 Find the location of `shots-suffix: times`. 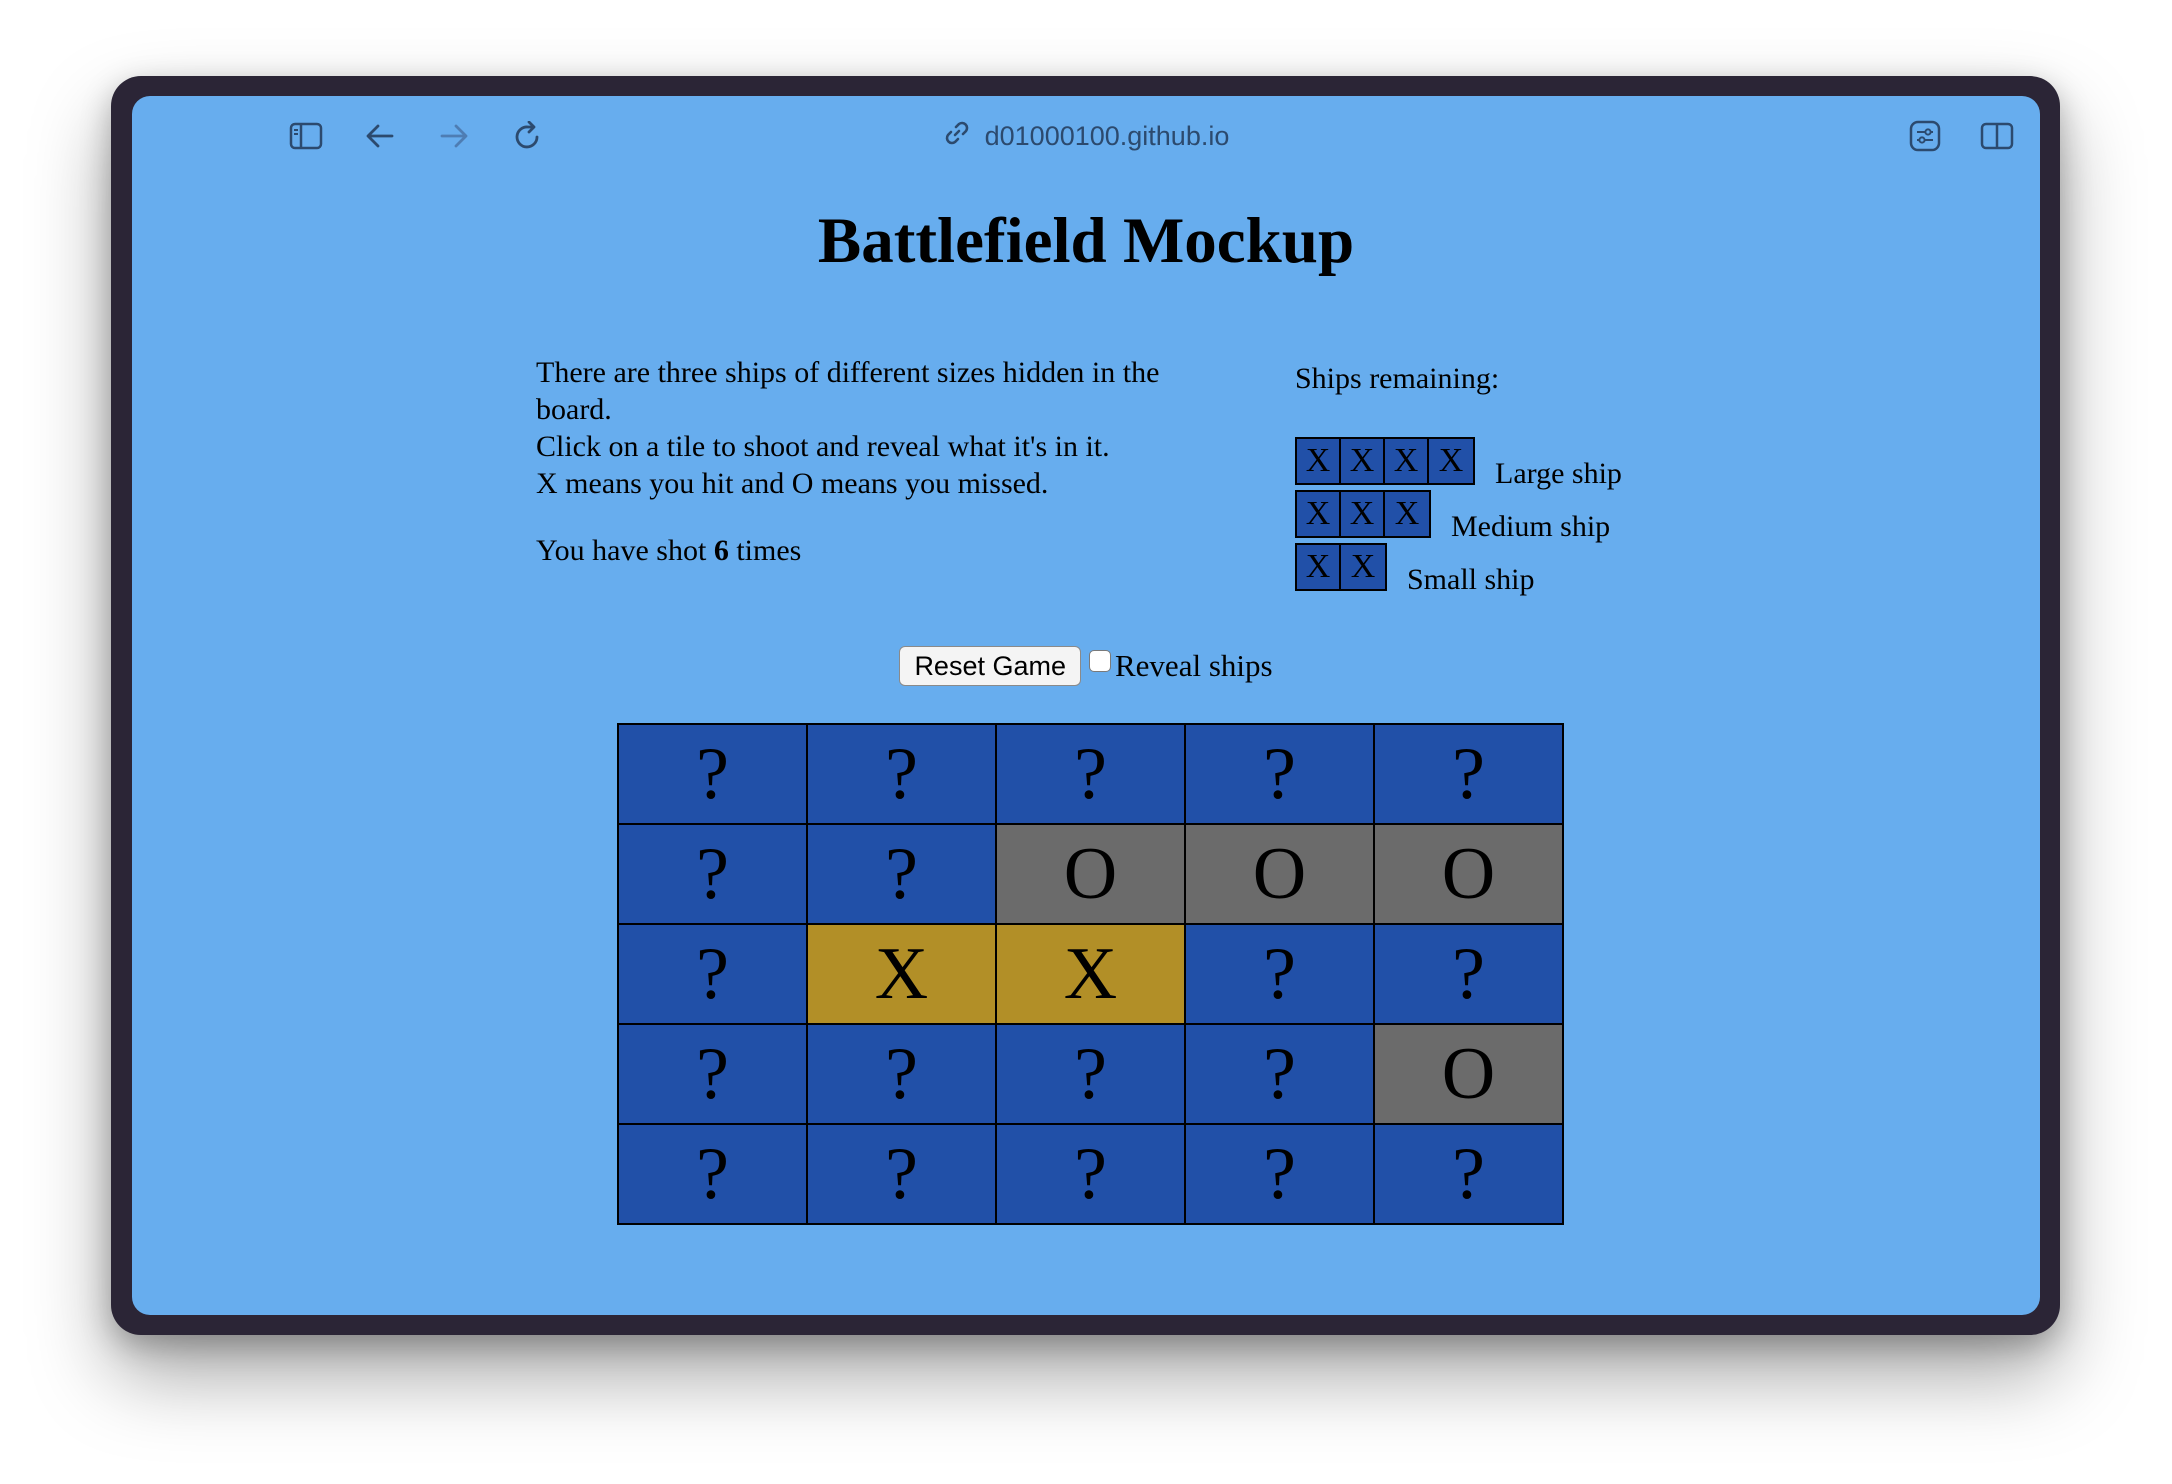

shots-suffix: times is located at coordinates (769, 550).